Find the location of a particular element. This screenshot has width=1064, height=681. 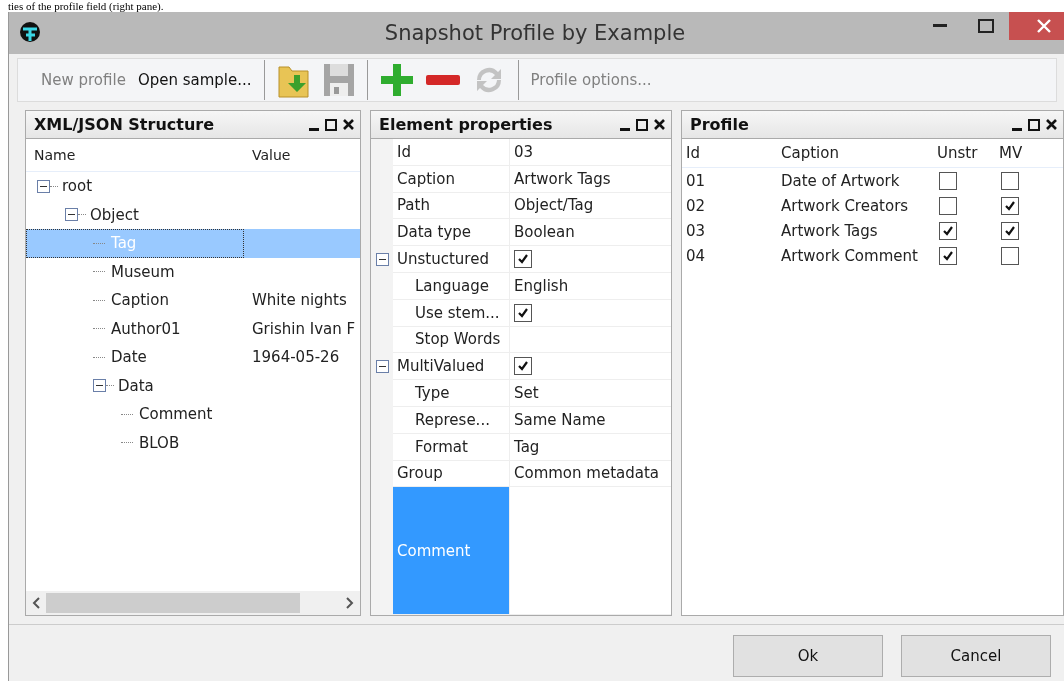

property-name: Unstuctured is located at coordinates (451, 259).